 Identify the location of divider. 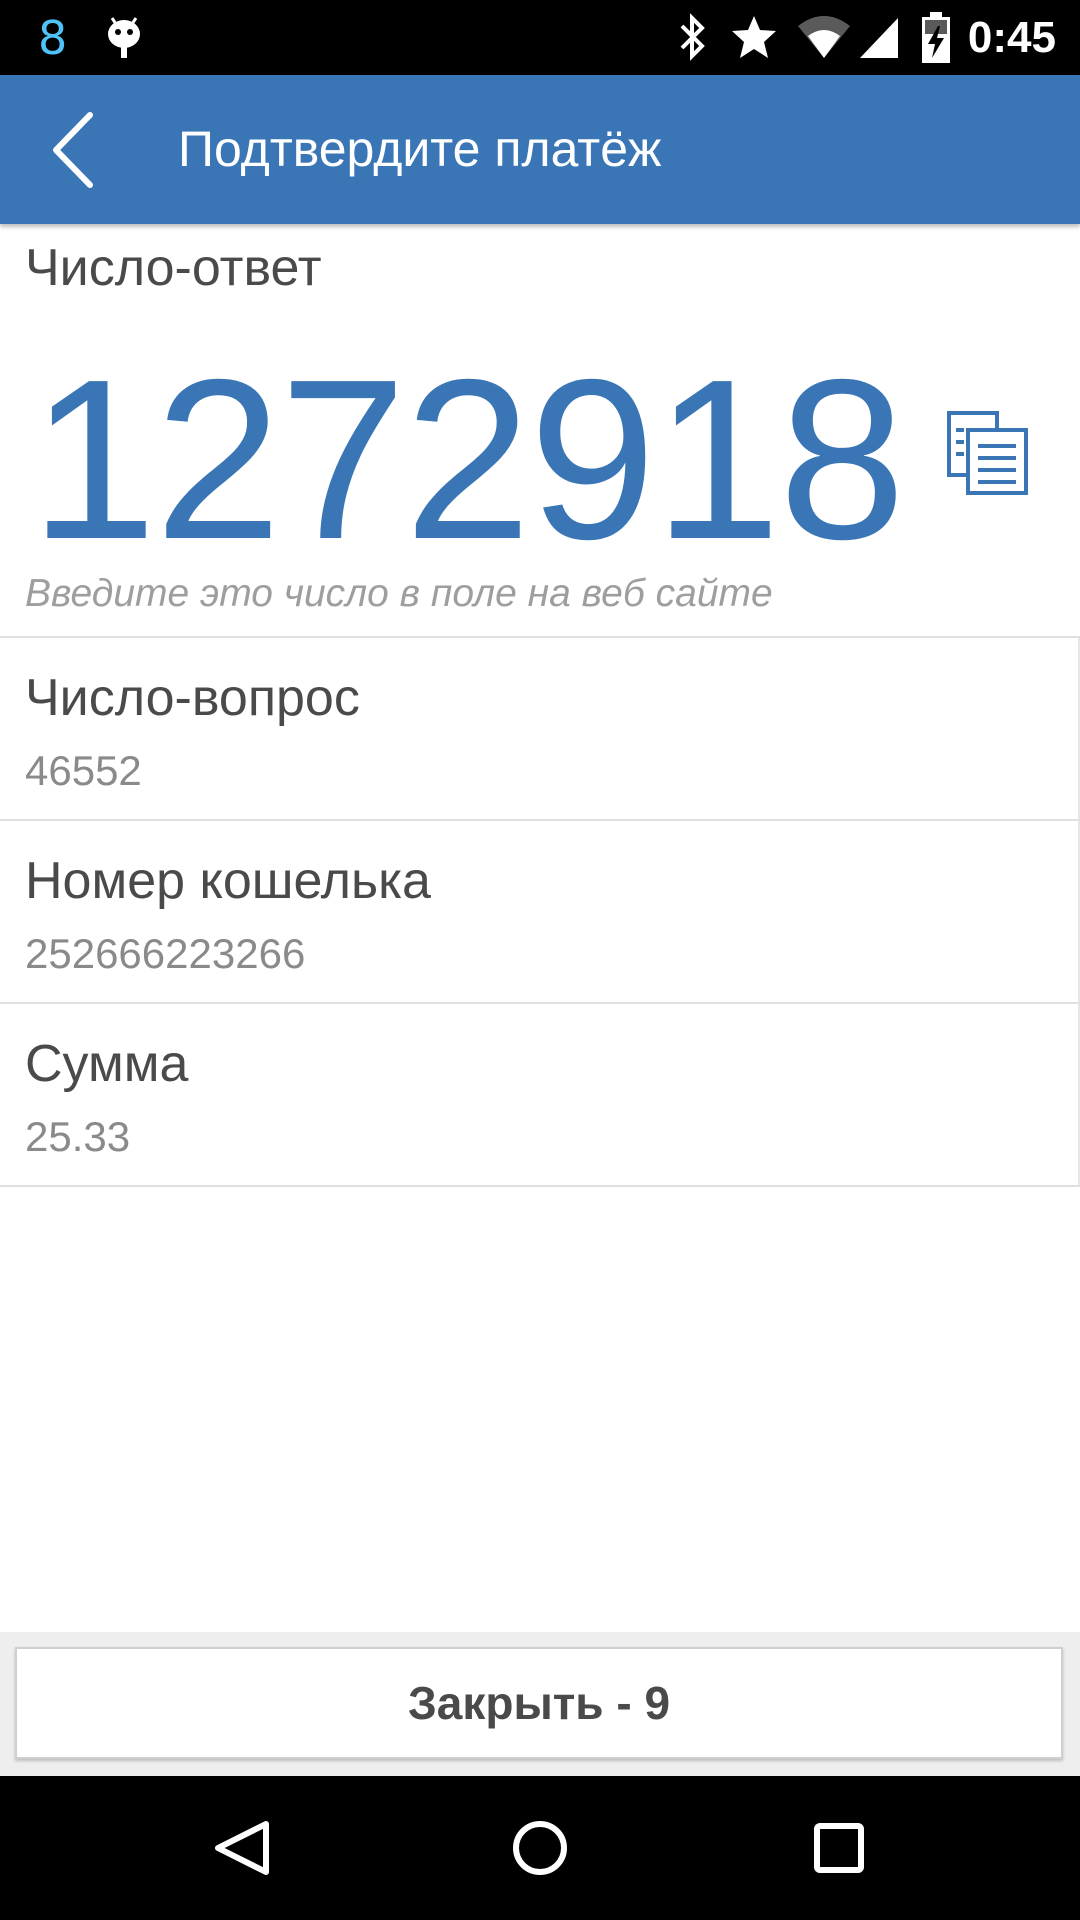
(540, 1186).